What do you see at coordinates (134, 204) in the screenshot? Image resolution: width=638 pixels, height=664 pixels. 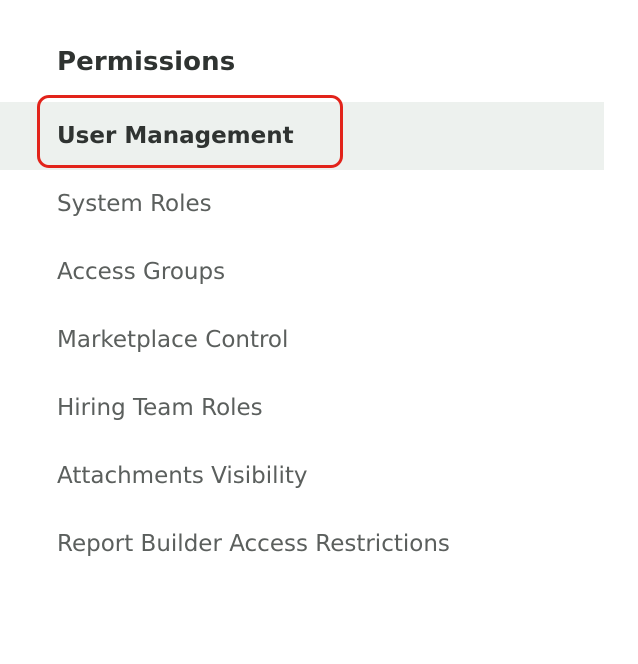 I see `menu-item-label: System Roles` at bounding box center [134, 204].